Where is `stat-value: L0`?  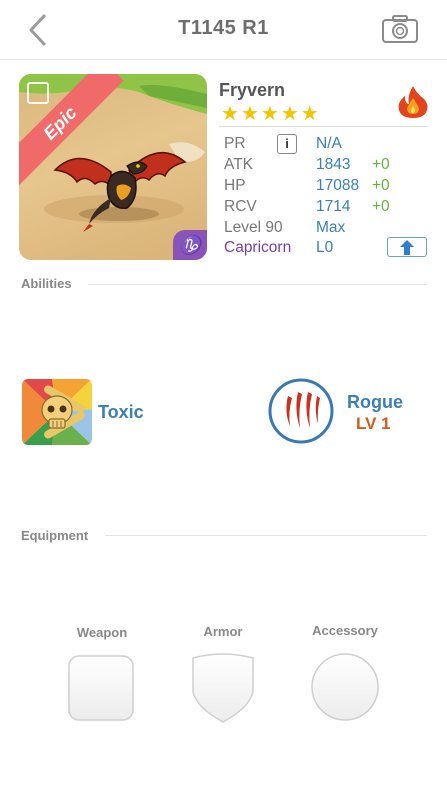 stat-value: L0 is located at coordinates (325, 247).